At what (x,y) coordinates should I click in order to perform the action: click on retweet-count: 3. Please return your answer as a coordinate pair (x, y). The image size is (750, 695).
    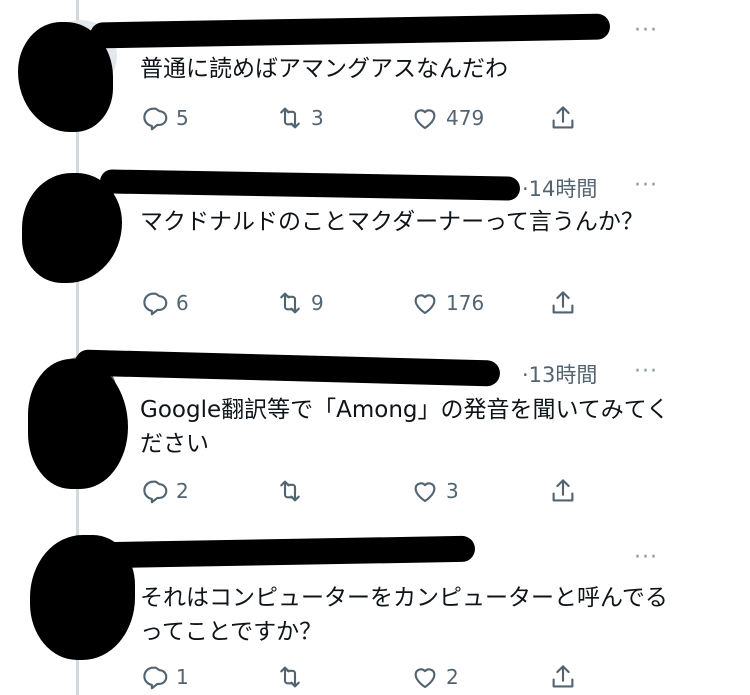
    Looking at the image, I should click on (317, 118).